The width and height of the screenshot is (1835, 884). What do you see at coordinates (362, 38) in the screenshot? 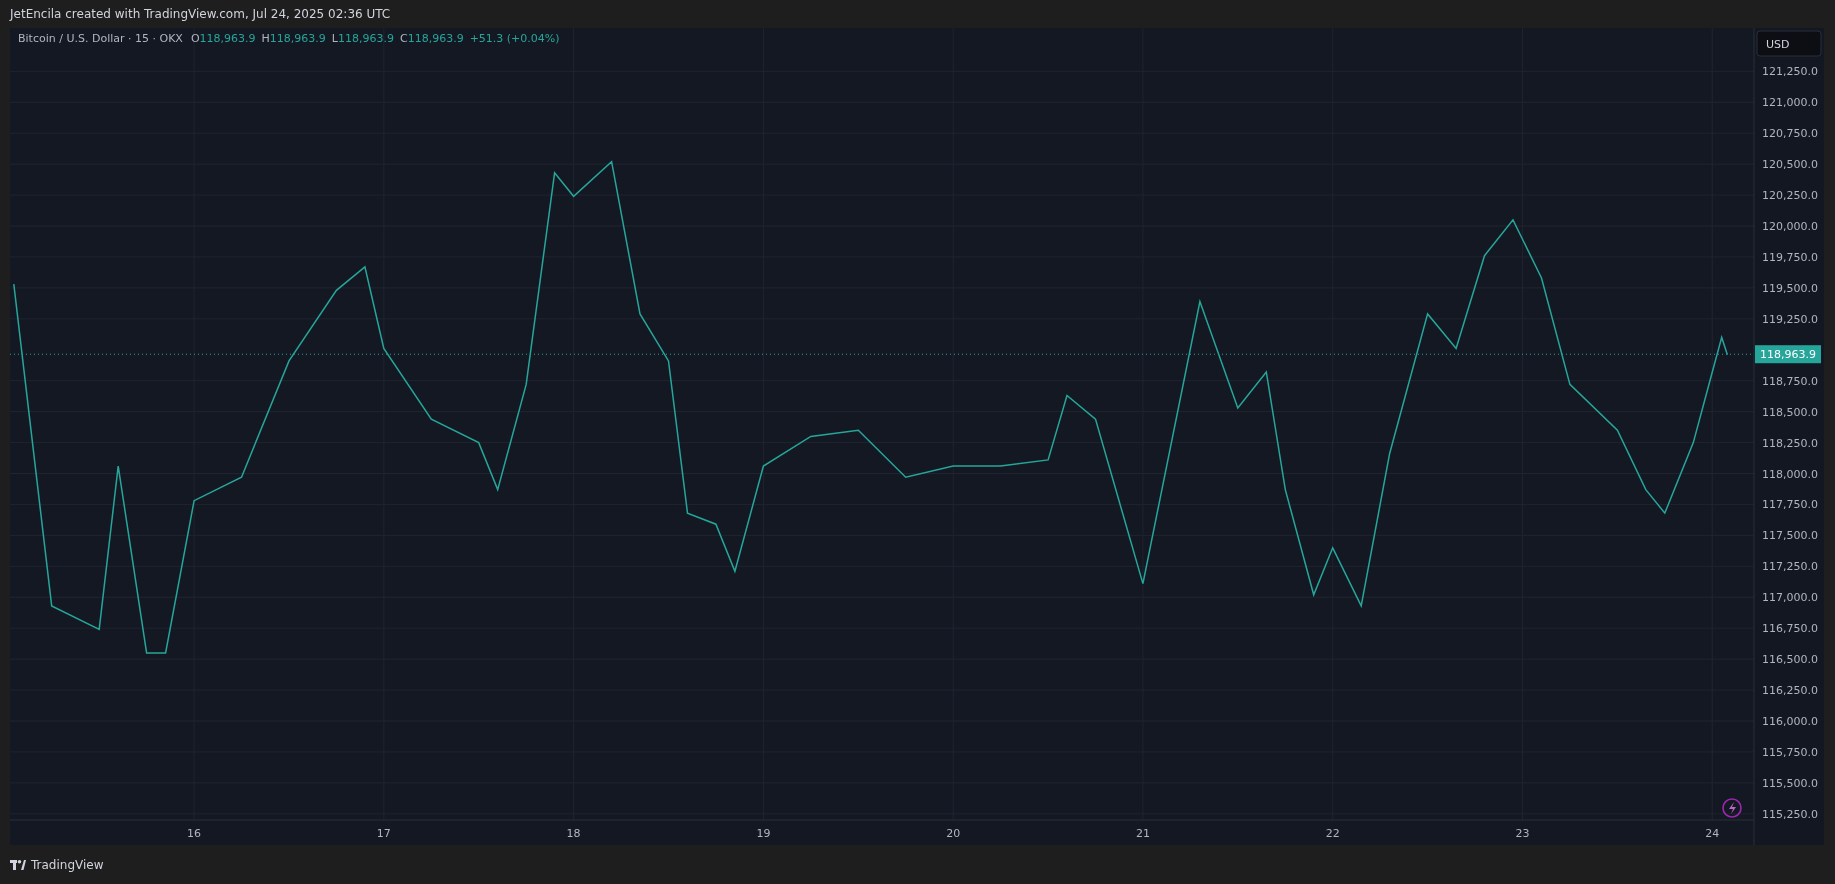
I see `ohlc-value: L118,963.9` at bounding box center [362, 38].